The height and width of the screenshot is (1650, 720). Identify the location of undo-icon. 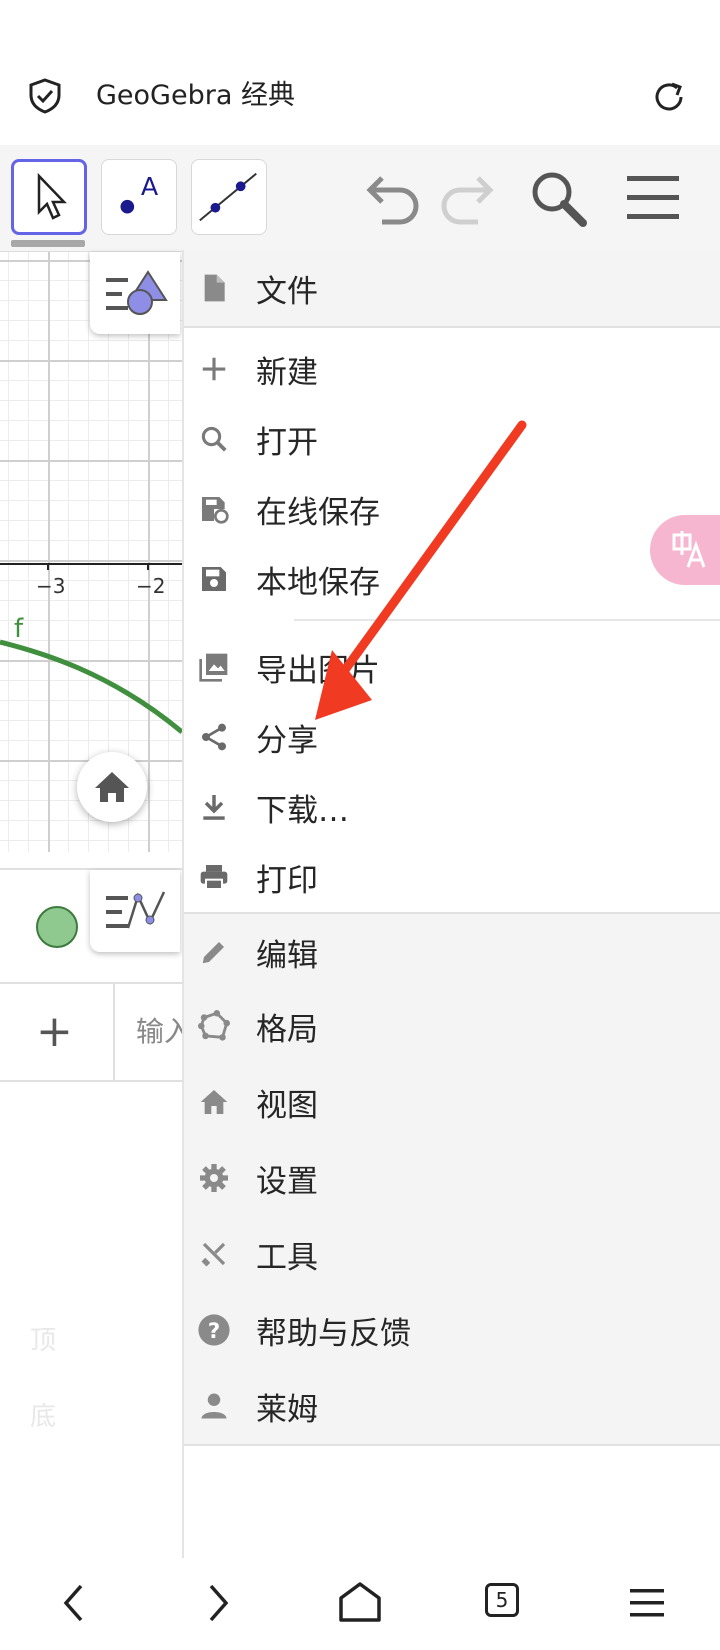
(393, 200).